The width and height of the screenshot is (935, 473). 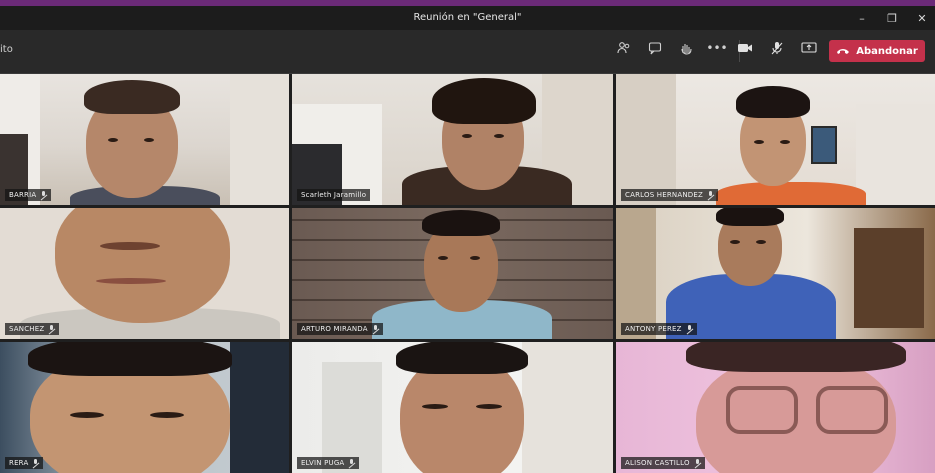 I want to click on share-screen-icon, so click(x=809, y=48).